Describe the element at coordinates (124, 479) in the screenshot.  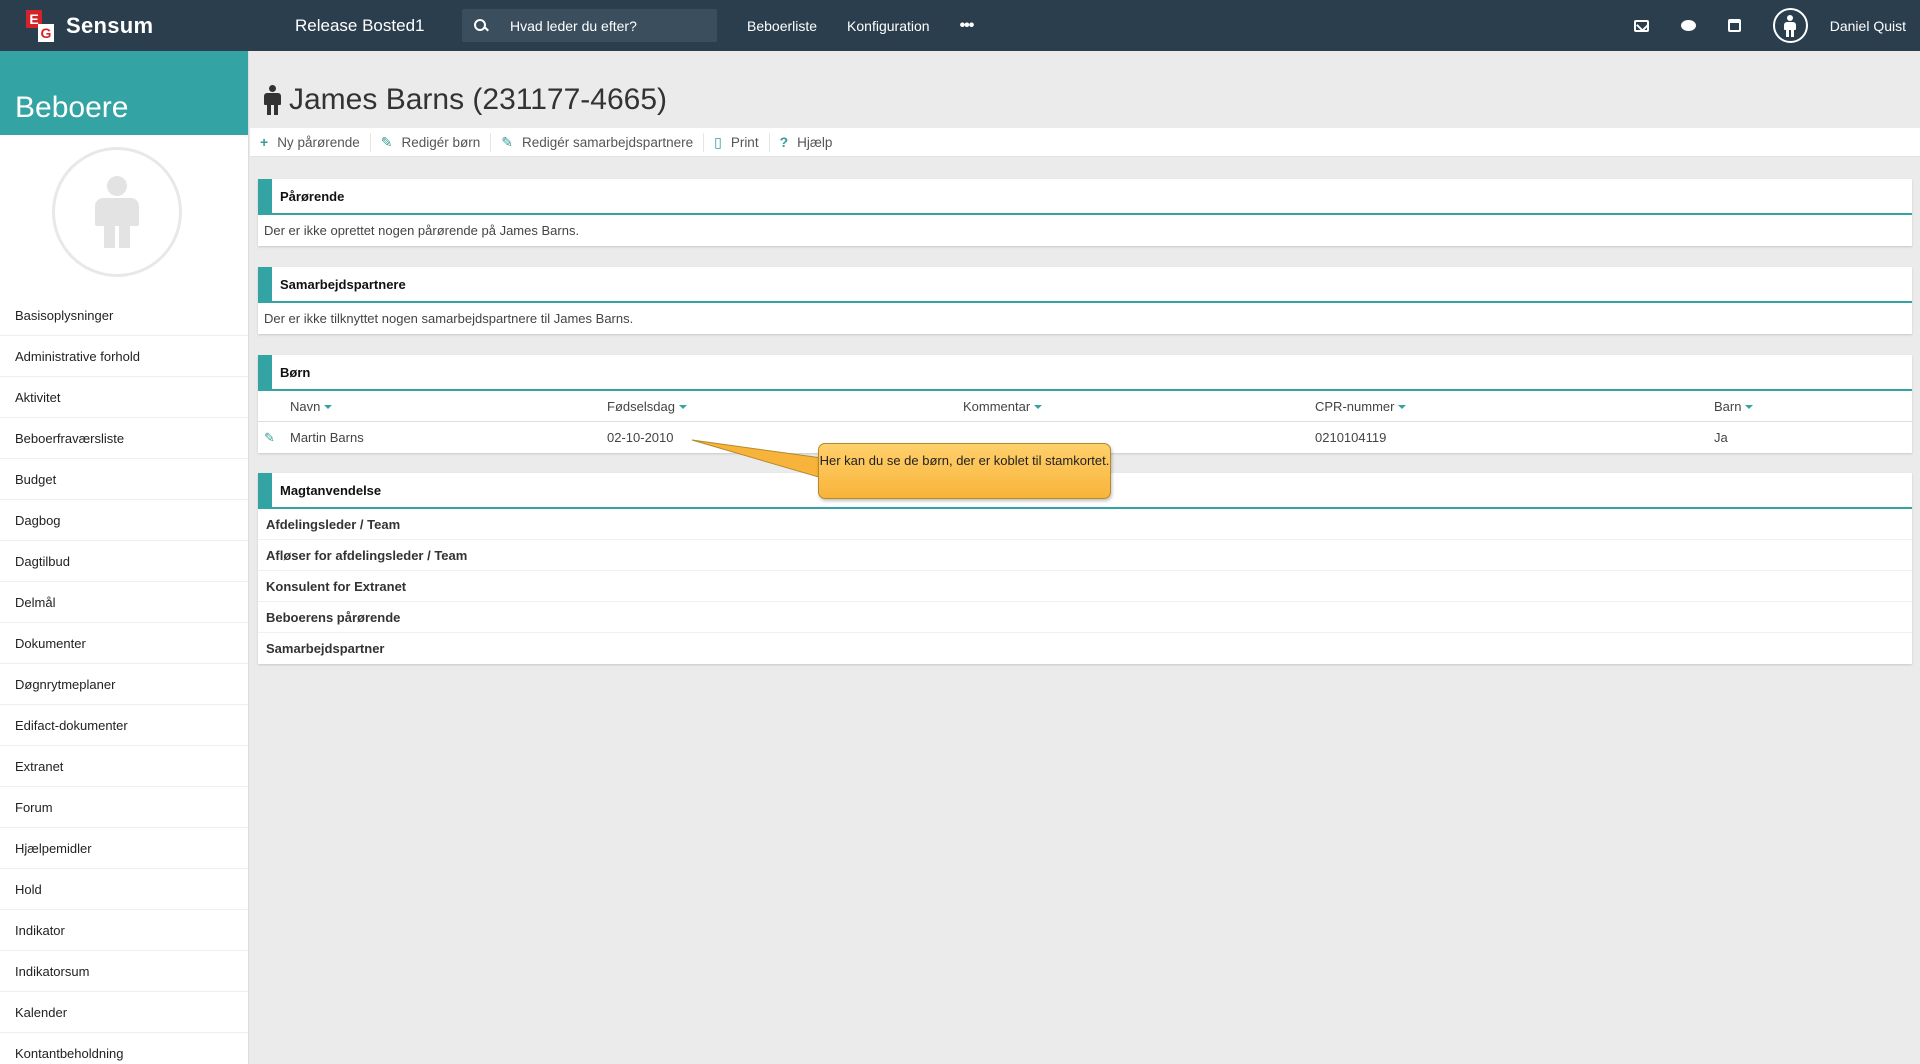
I see `sidebar-item-budget: Budget` at that location.